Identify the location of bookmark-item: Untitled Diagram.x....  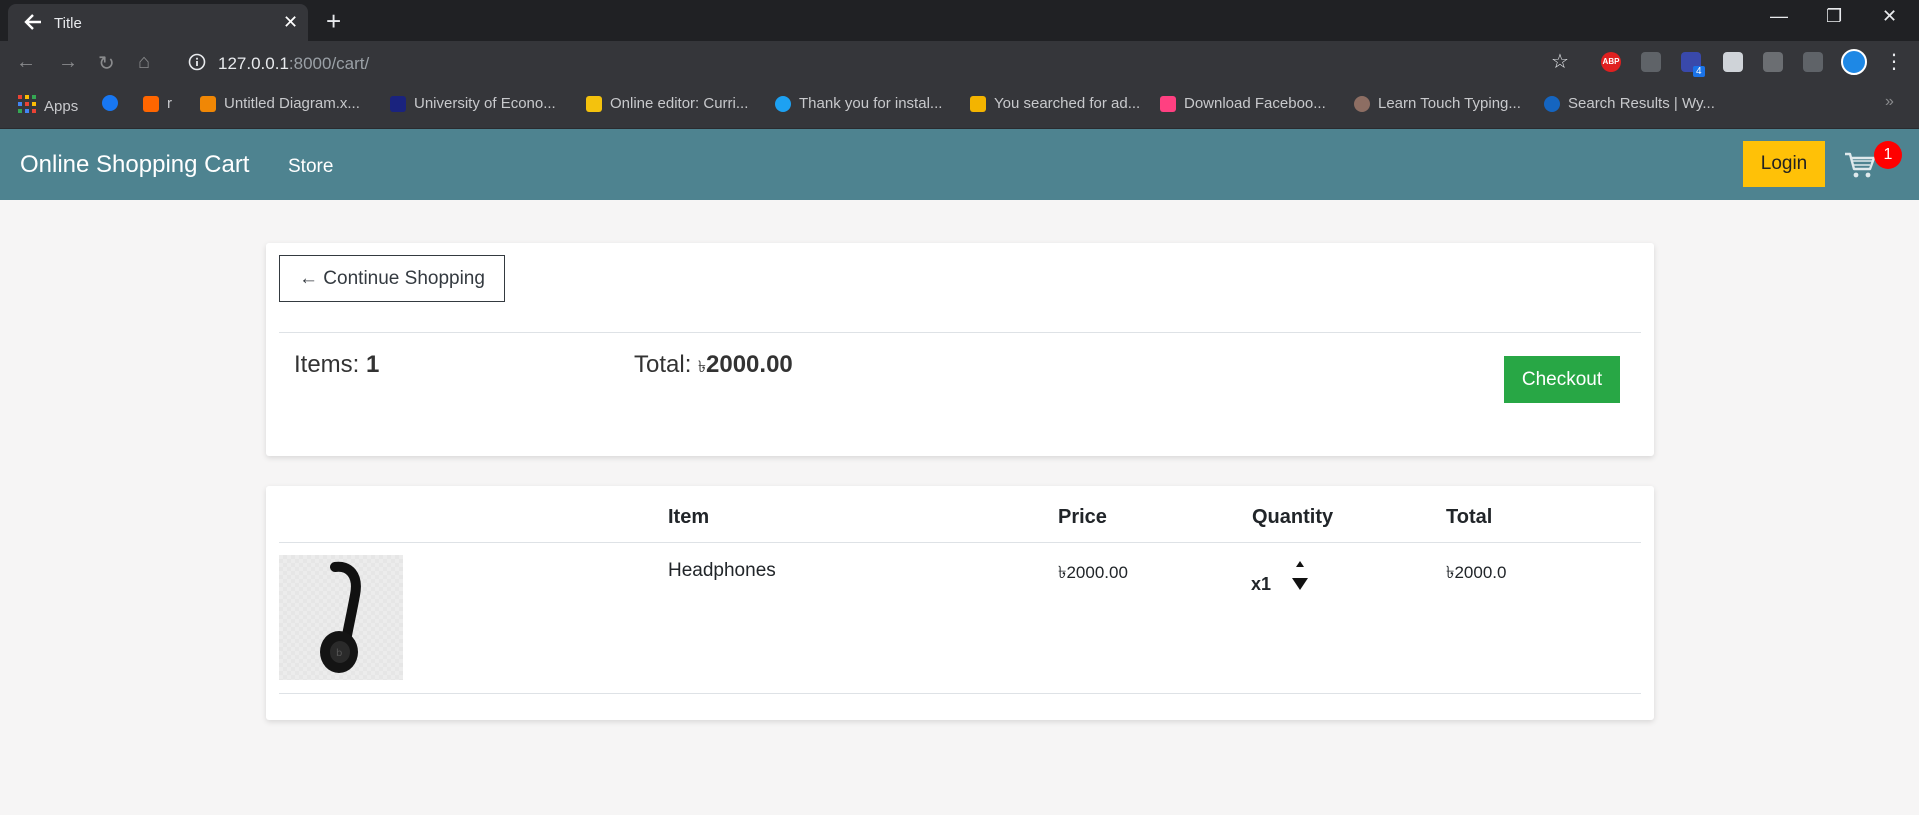
(280, 103).